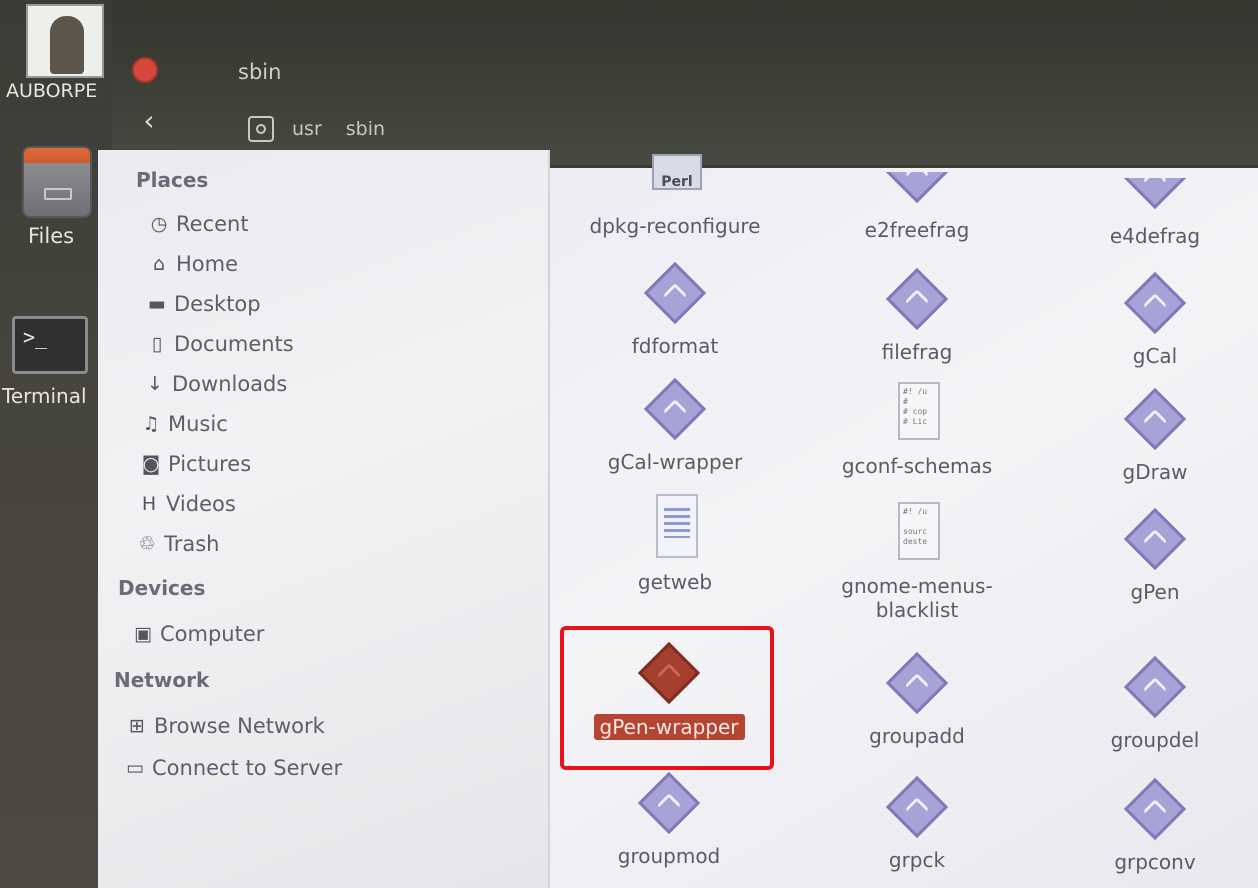 This screenshot has height=888, width=1258. What do you see at coordinates (56, 444) in the screenshot?
I see `launcher: AUBORPE Files >_ Terminal` at bounding box center [56, 444].